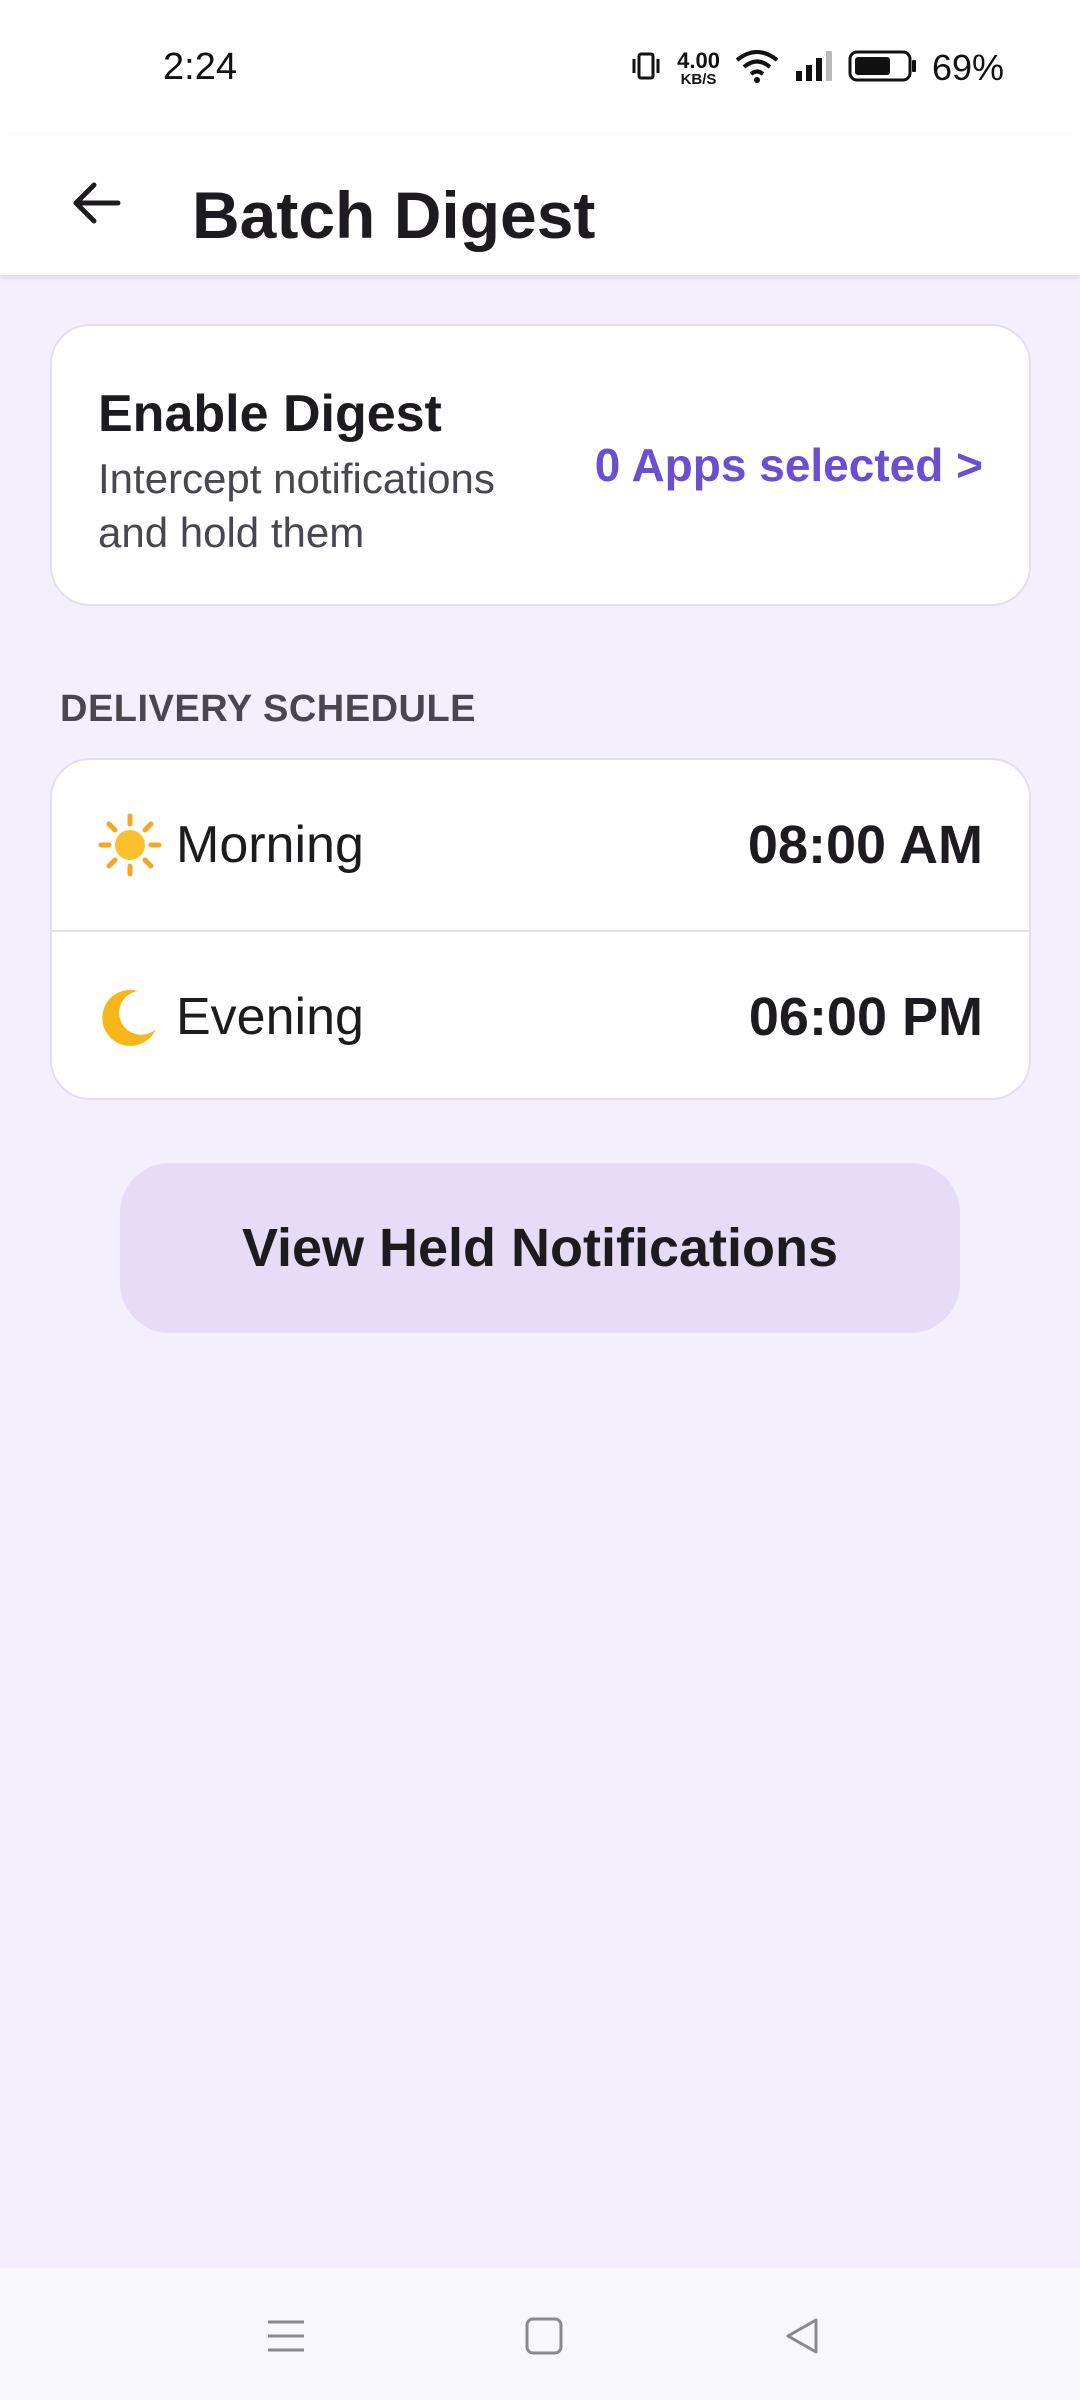 The image size is (1080, 2400). I want to click on vibrate-icon, so click(646, 68).